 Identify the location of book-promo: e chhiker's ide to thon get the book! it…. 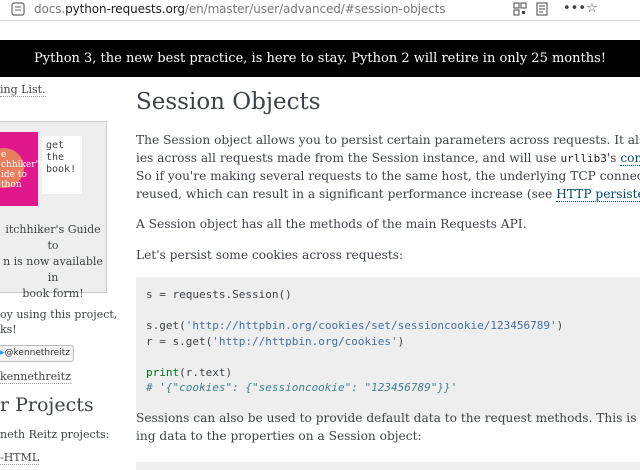
(53, 210).